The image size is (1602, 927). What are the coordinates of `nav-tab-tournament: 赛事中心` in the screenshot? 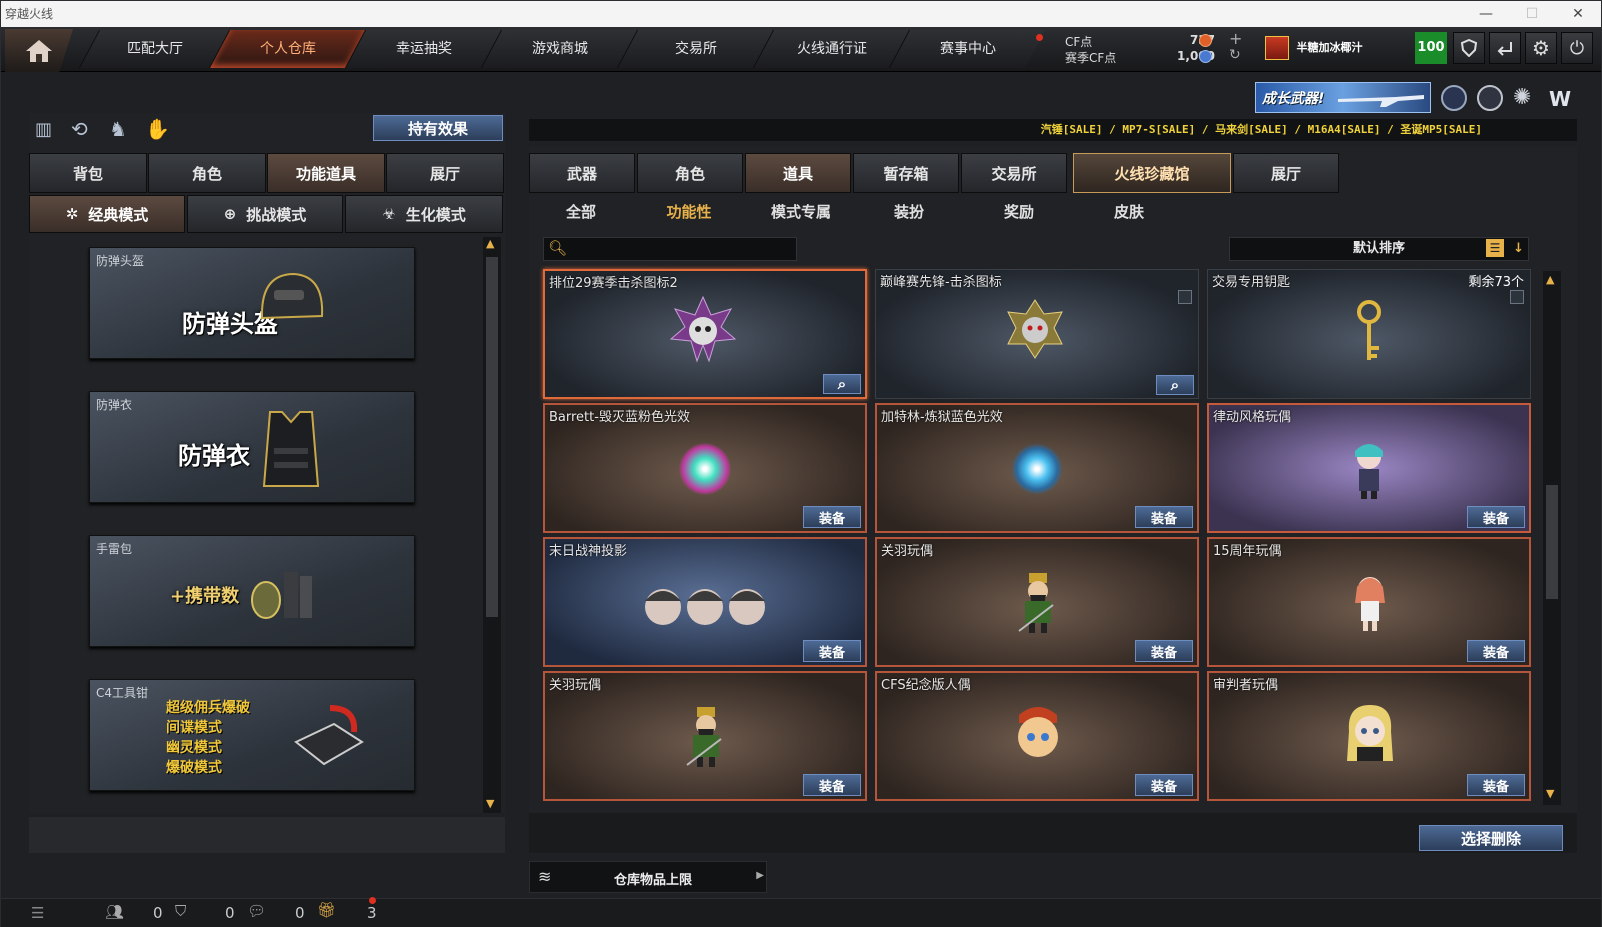 It's located at (967, 49).